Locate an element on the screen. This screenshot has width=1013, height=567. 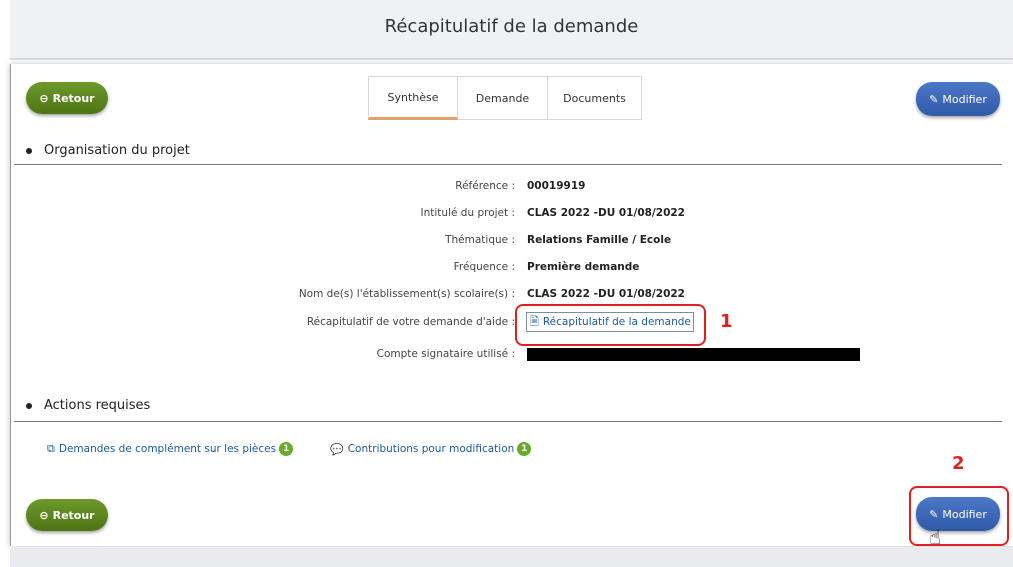
complement-count-badge: 1 is located at coordinates (286, 449).